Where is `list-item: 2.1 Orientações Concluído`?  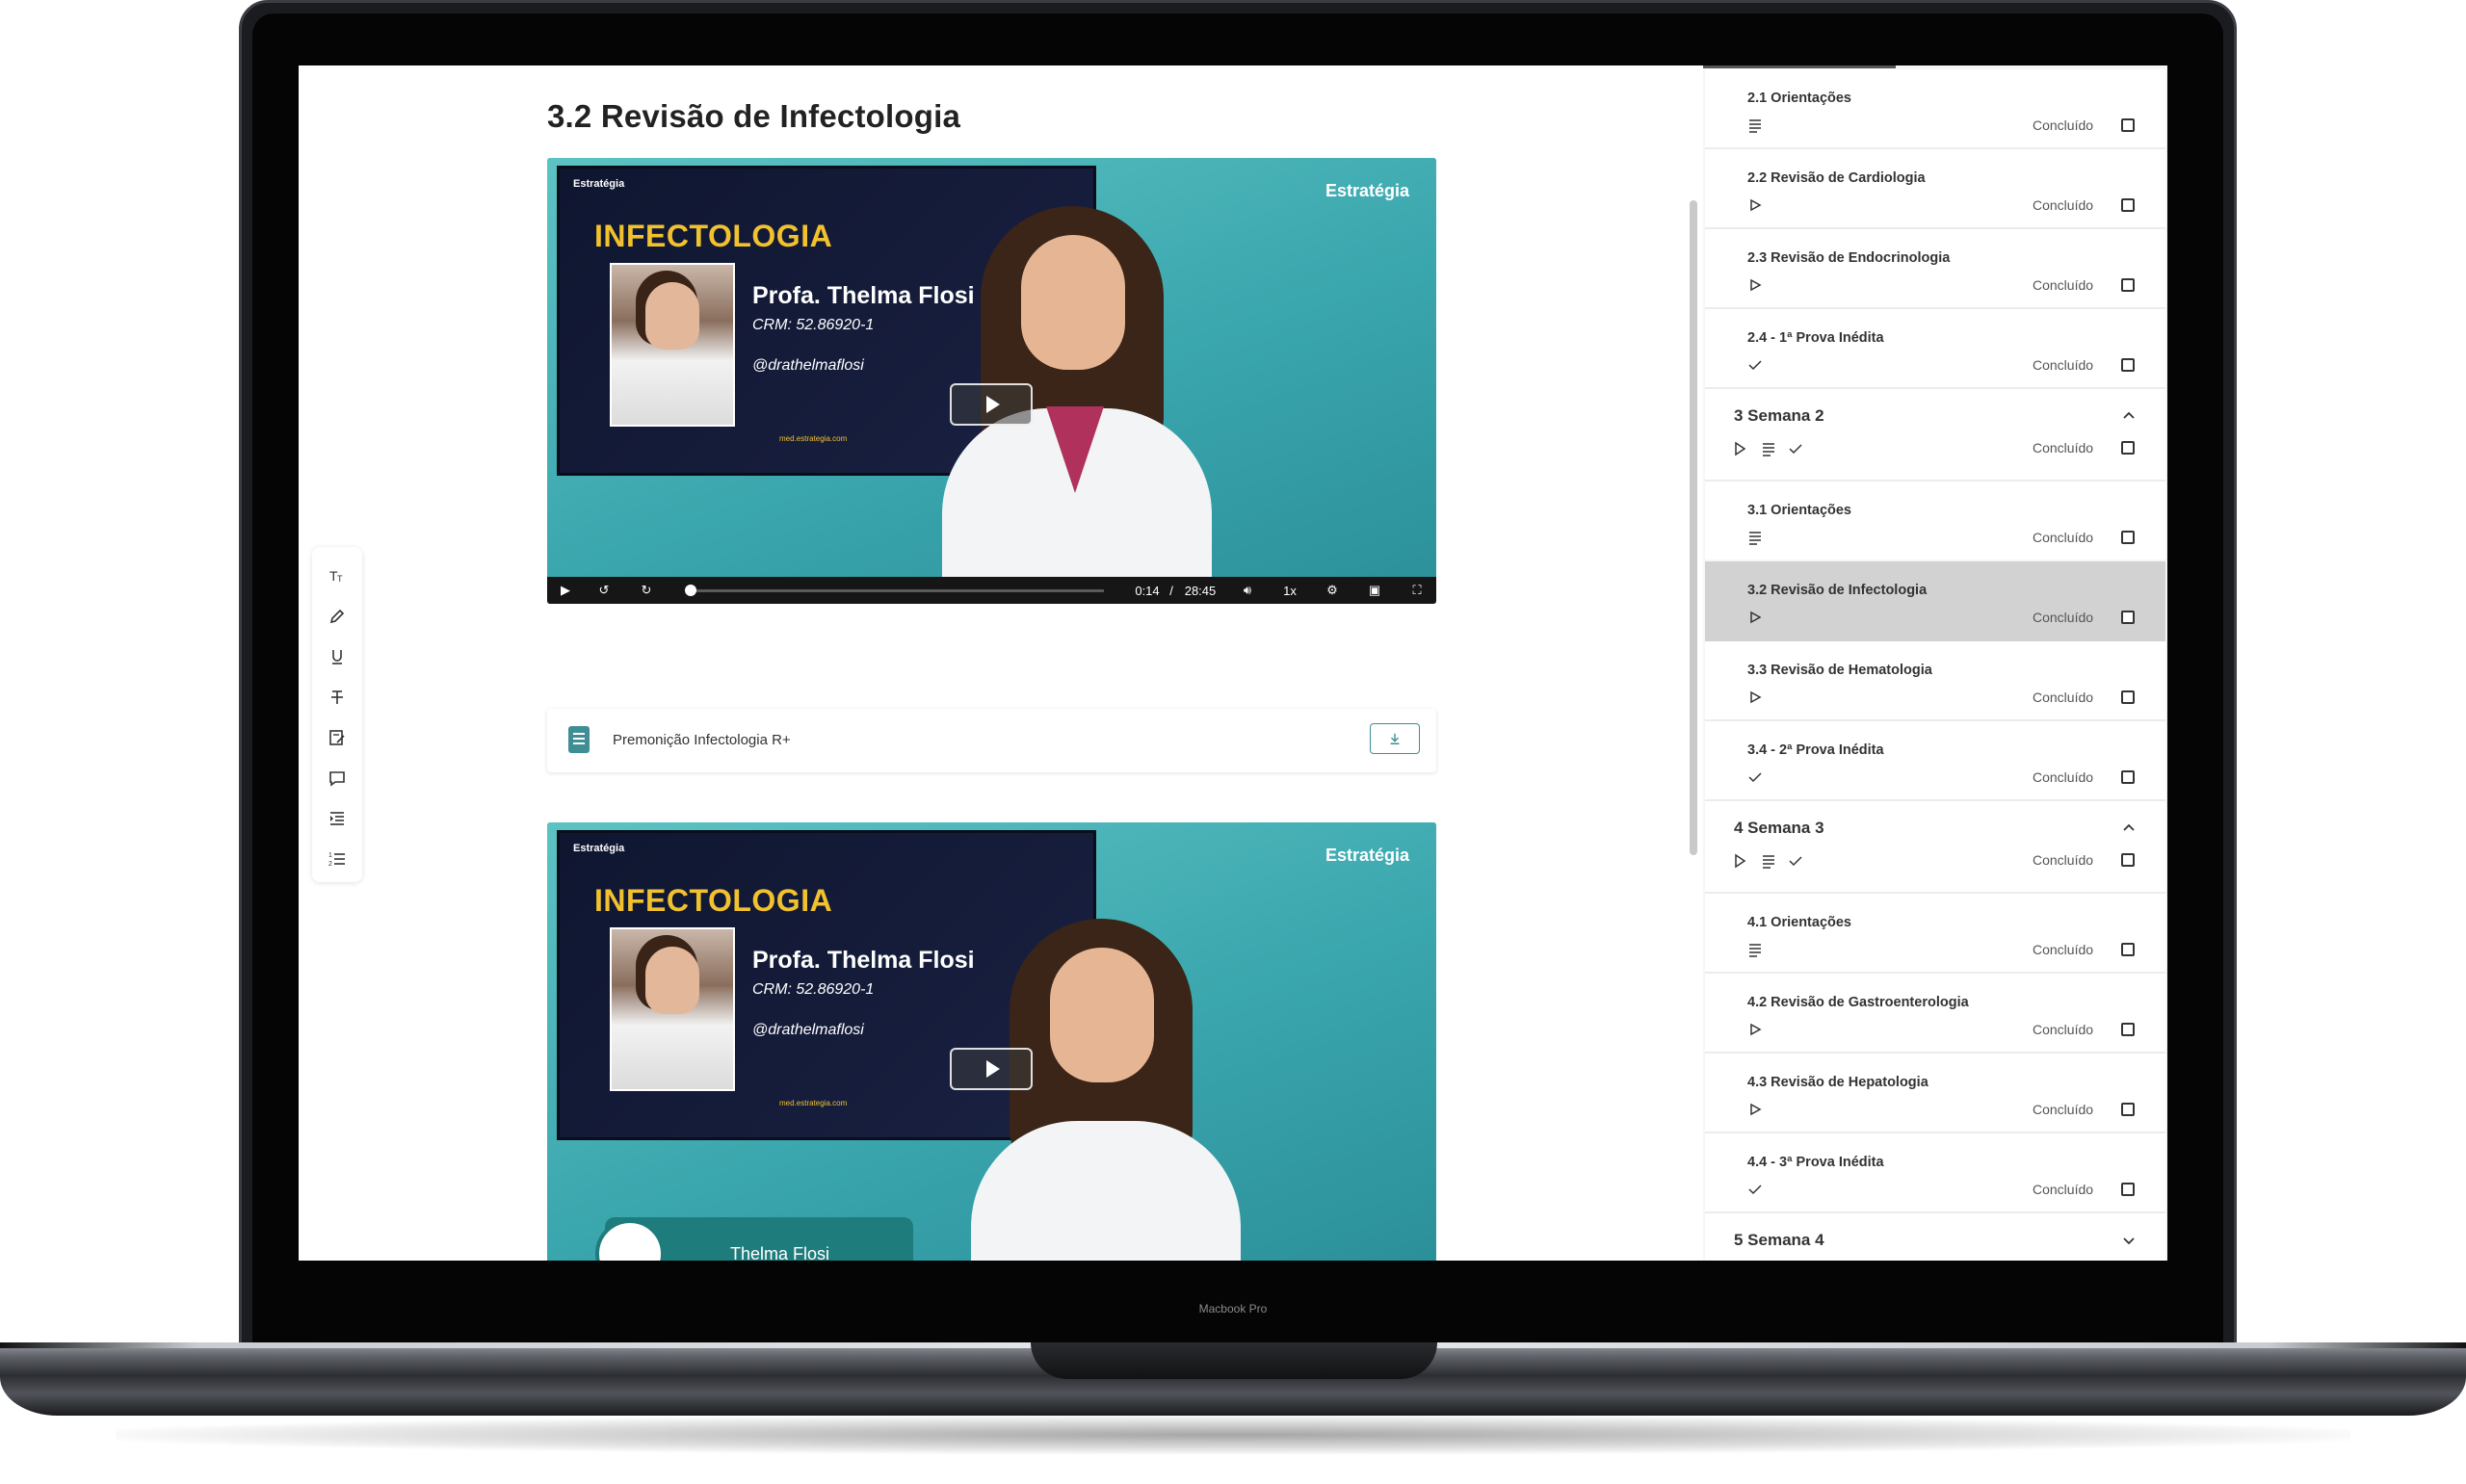 list-item: 2.1 Orientações Concluído is located at coordinates (1935, 108).